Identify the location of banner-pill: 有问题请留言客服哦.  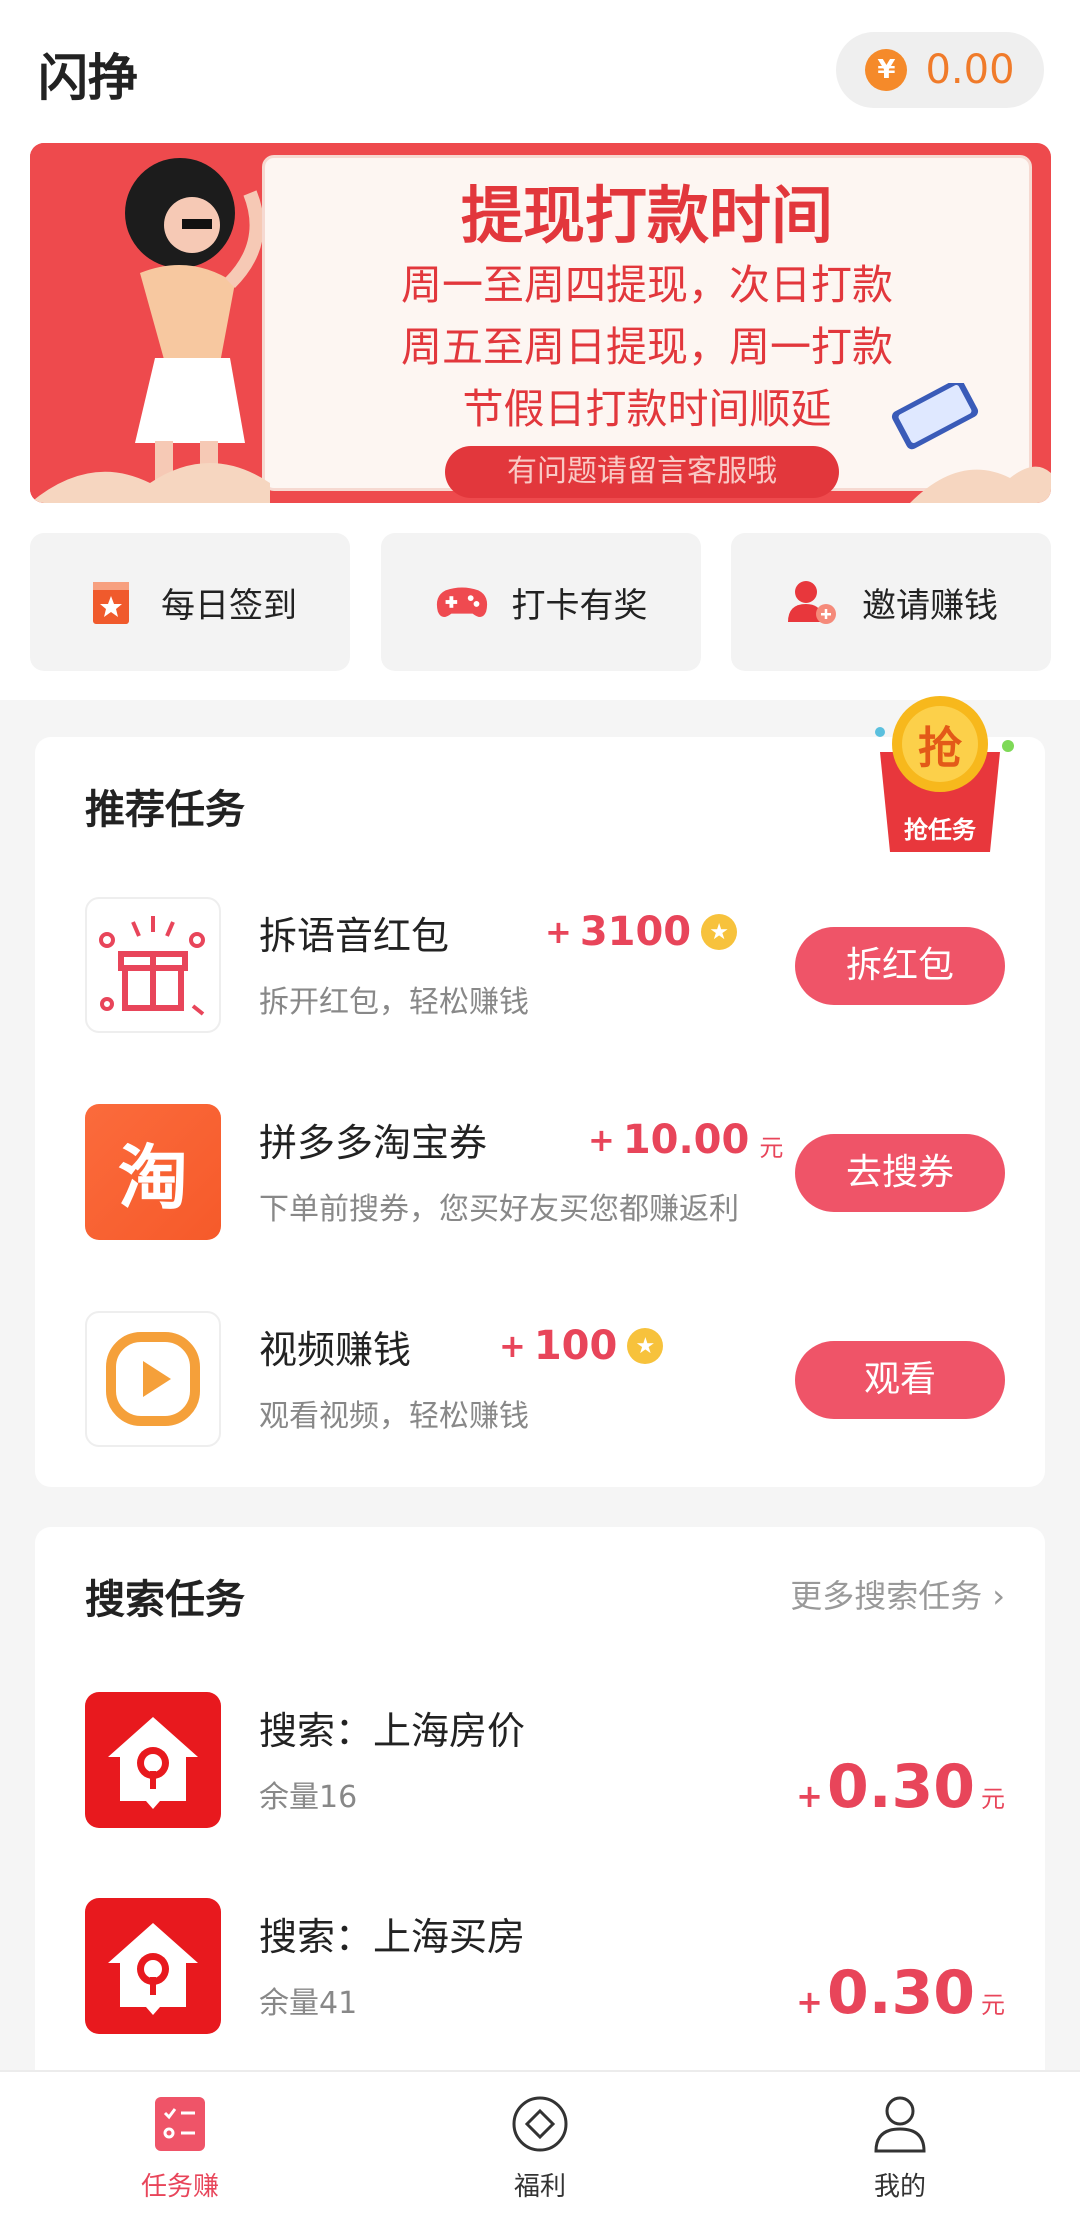
(642, 472).